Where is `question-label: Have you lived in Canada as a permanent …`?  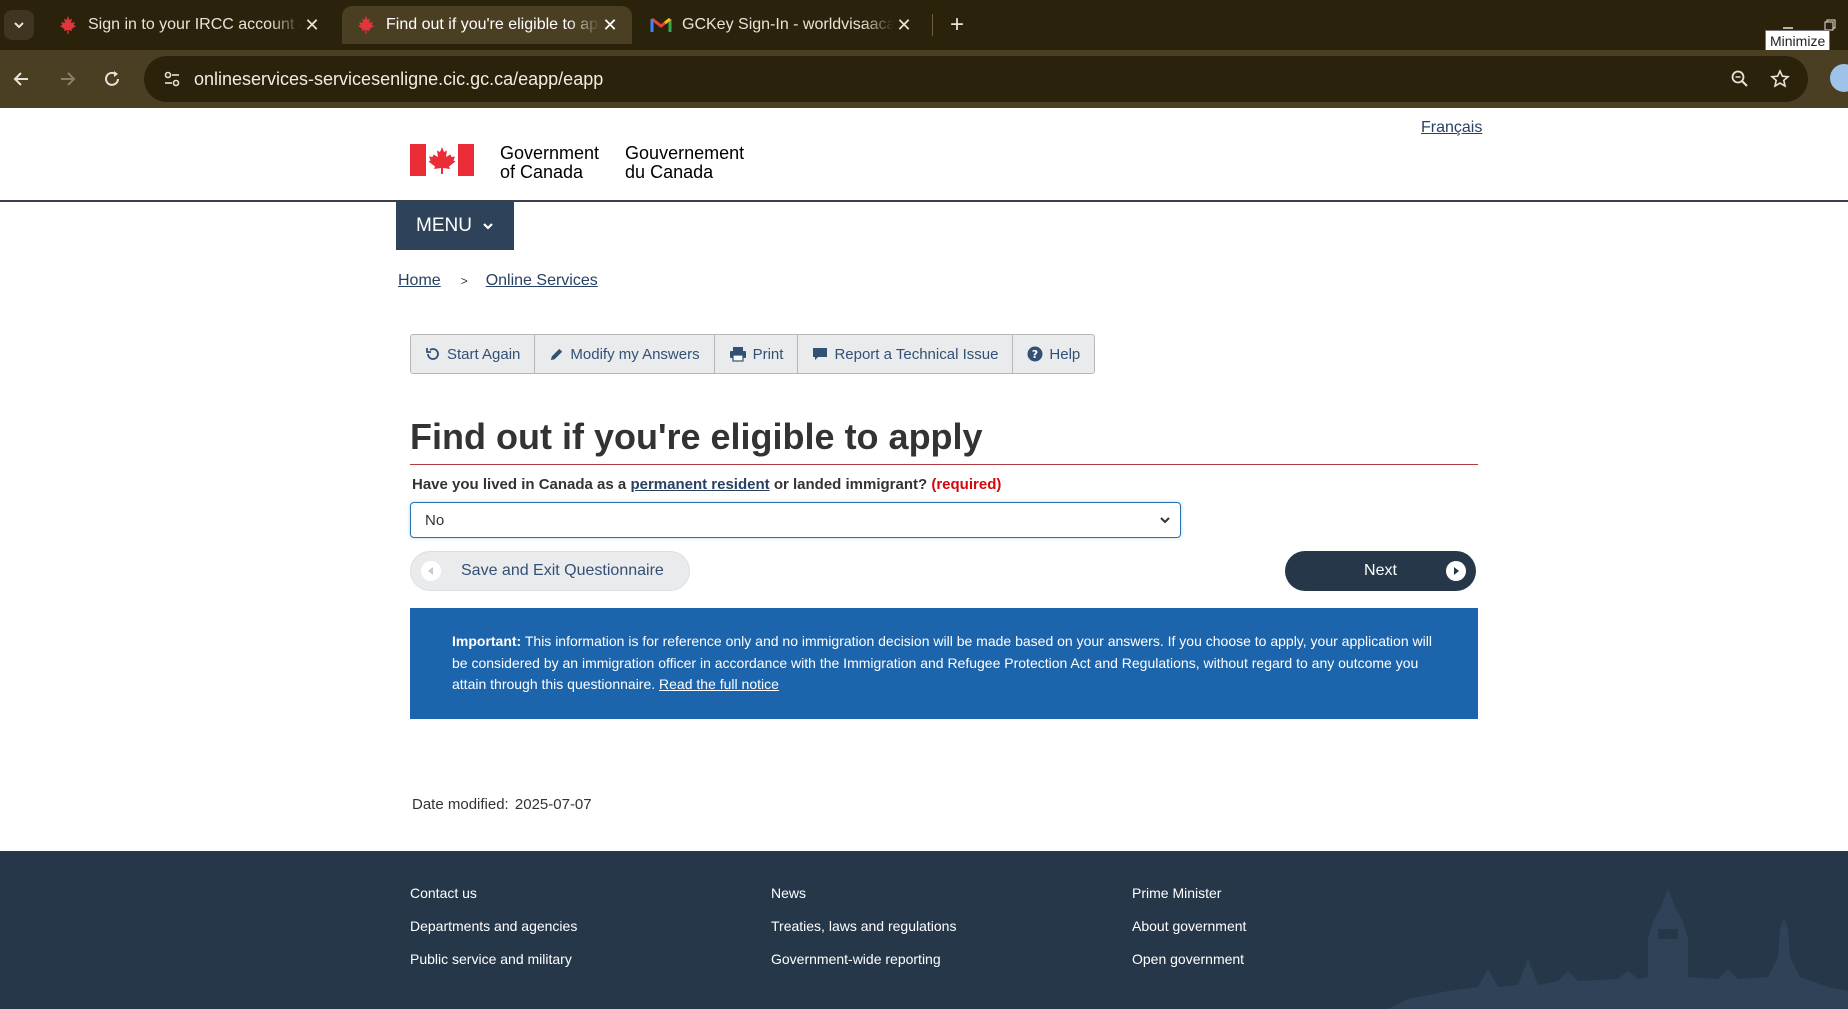 question-label: Have you lived in Canada as a permanent … is located at coordinates (706, 484).